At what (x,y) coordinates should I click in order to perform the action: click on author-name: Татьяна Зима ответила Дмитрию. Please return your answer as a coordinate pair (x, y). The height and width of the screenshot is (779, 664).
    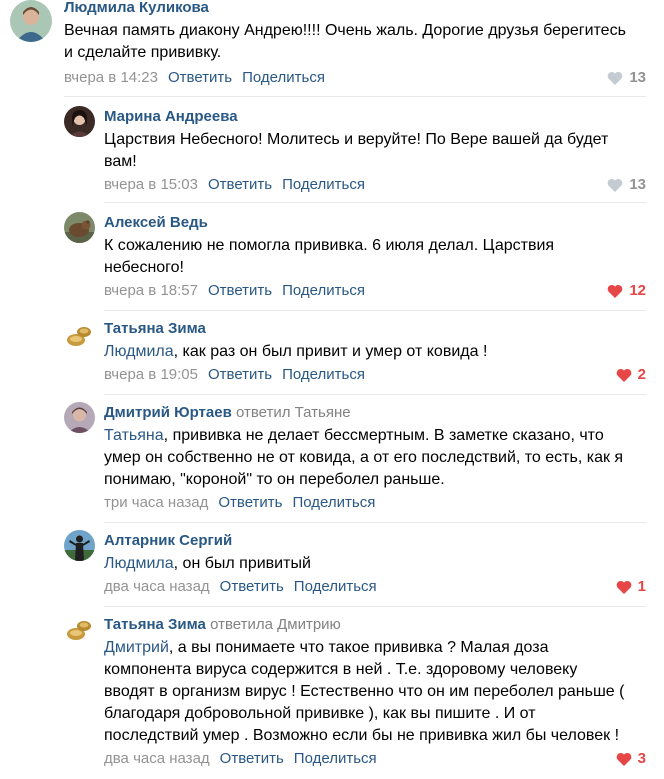
    Looking at the image, I should click on (222, 624).